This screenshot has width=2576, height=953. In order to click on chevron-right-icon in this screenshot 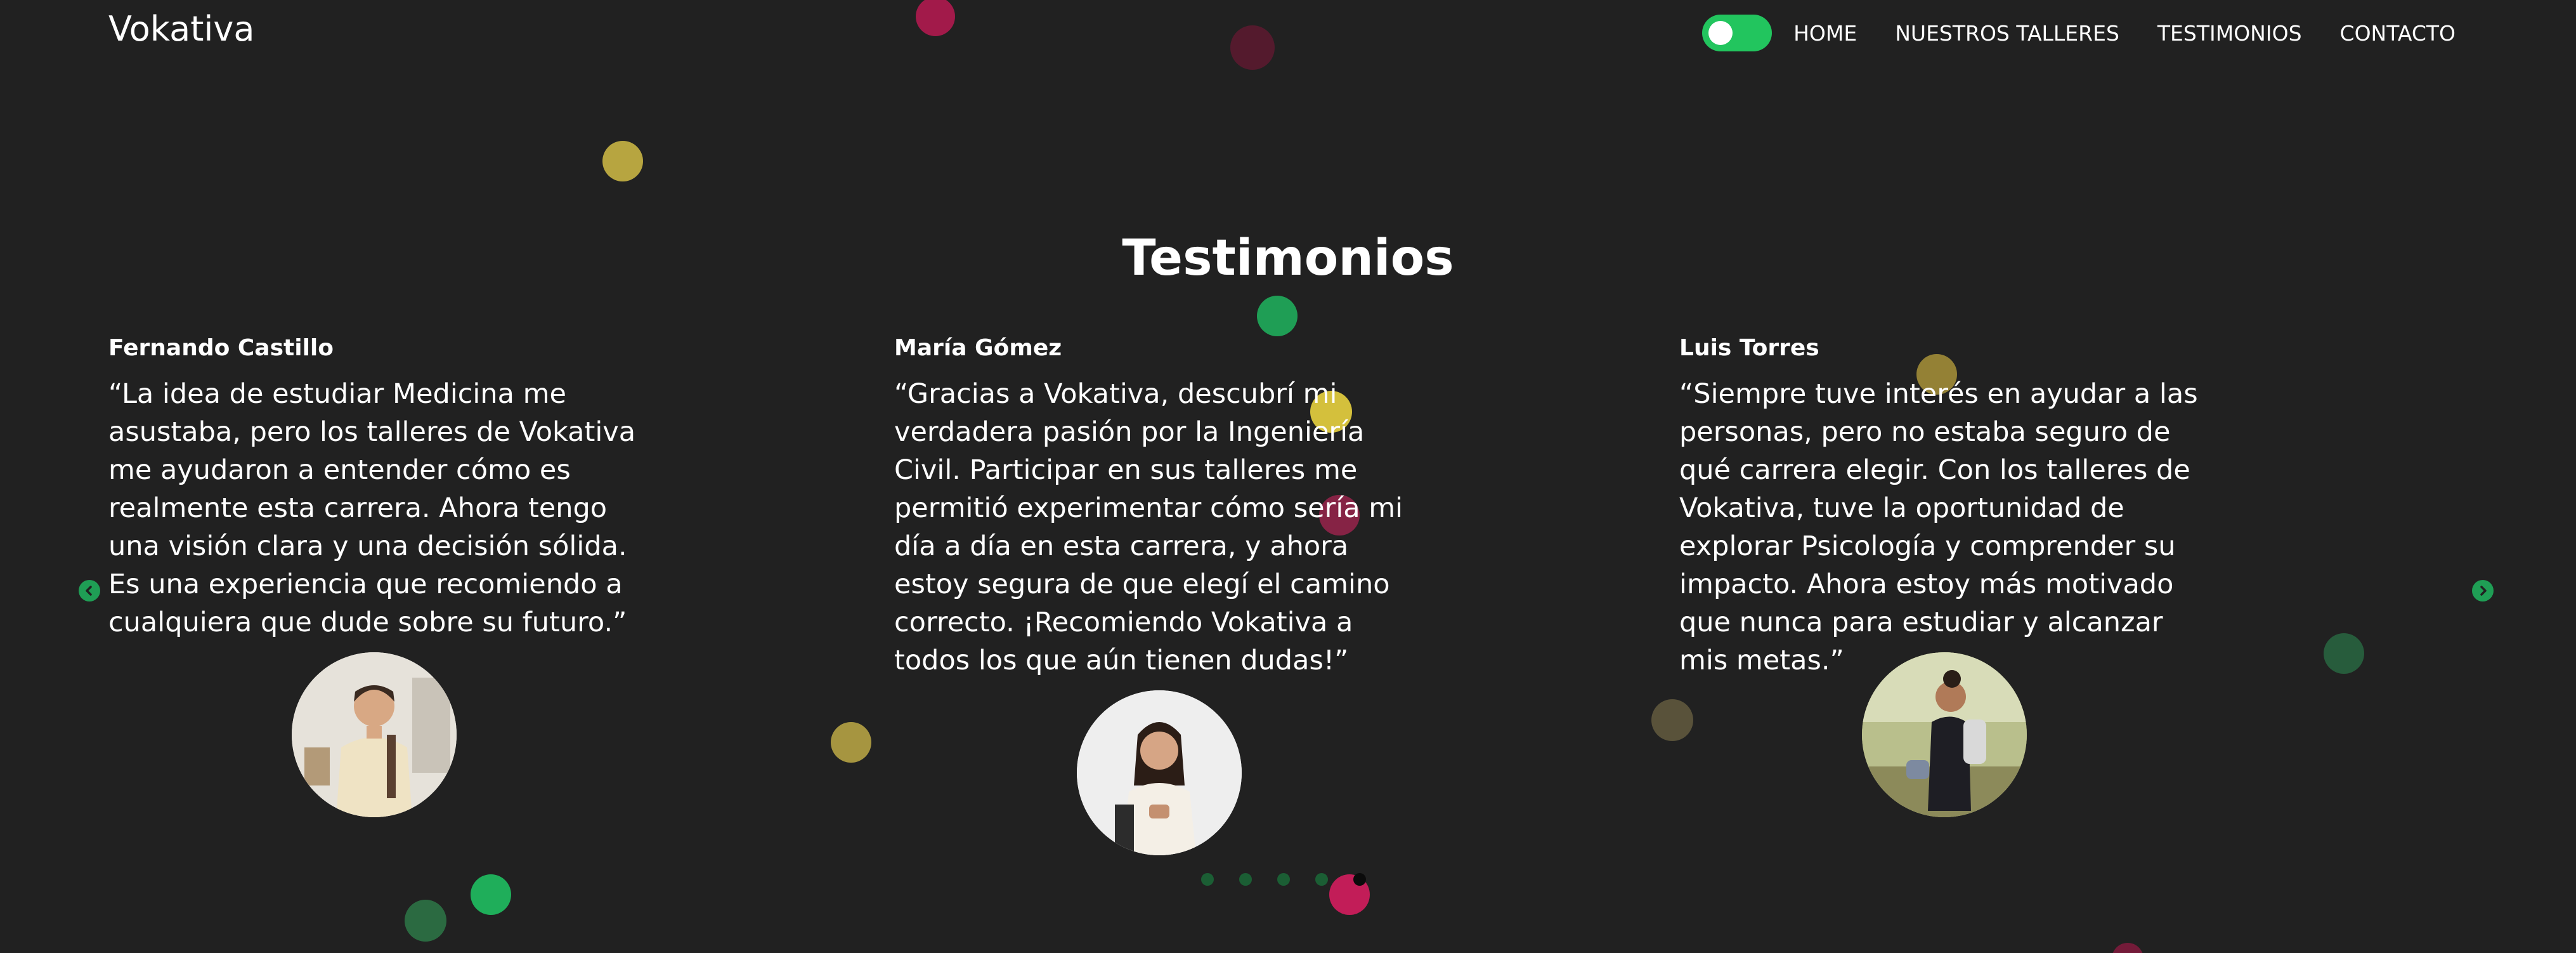, I will do `click(2483, 591)`.